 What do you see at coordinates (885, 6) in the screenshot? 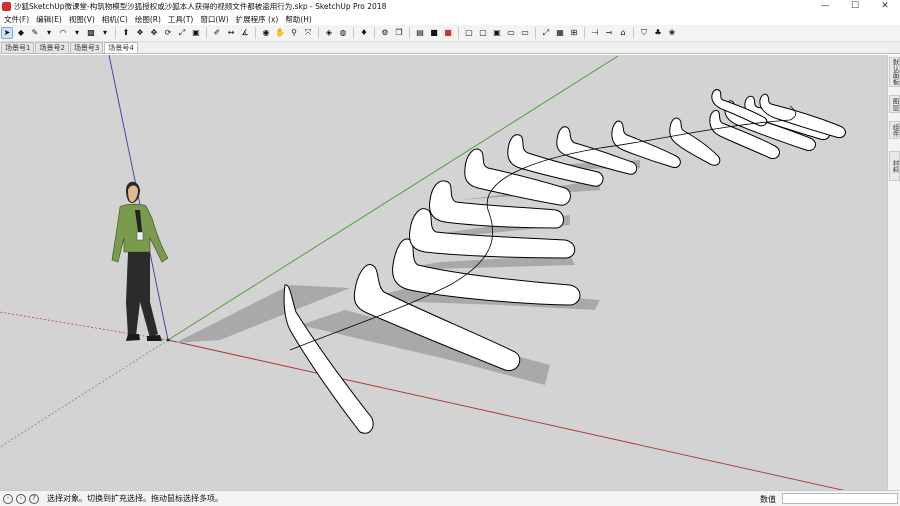
I see `close-button: ✕` at bounding box center [885, 6].